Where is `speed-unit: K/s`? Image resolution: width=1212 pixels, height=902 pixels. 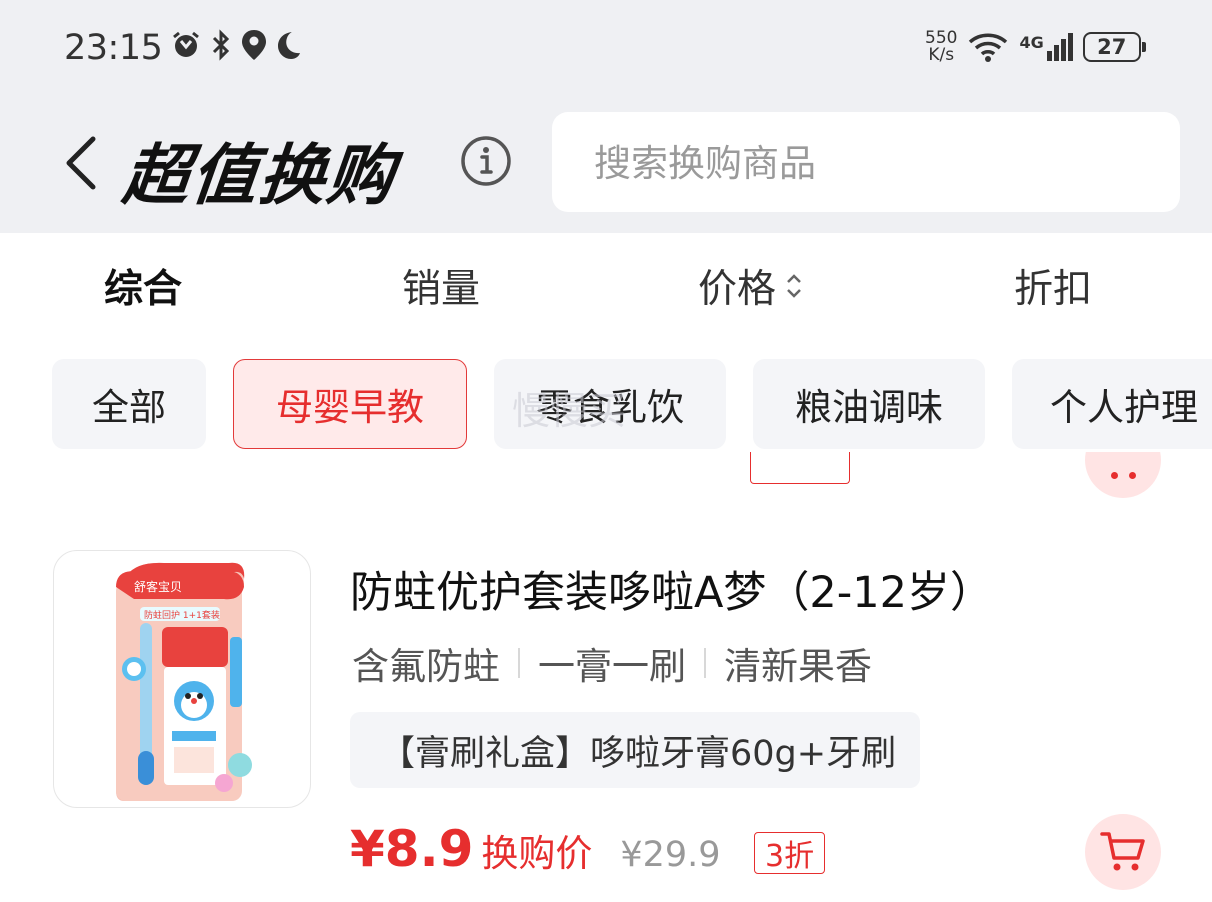 speed-unit: K/s is located at coordinates (941, 55).